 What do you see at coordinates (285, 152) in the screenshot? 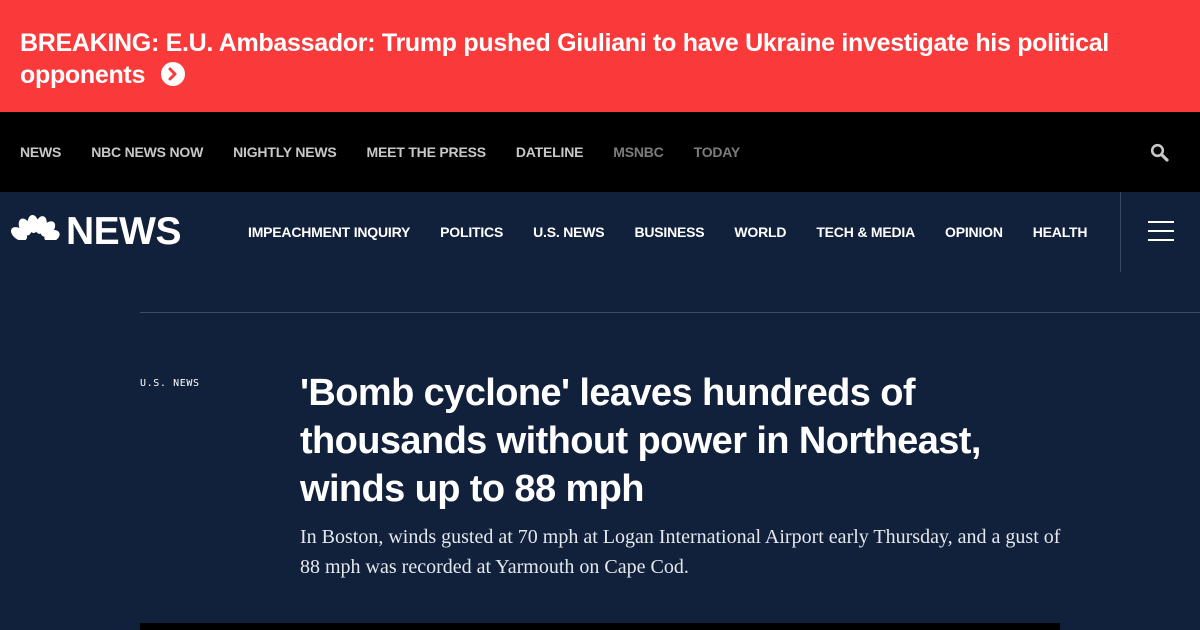
I see `network-nav-nightly-news: NIGHTLY NEWS` at bounding box center [285, 152].